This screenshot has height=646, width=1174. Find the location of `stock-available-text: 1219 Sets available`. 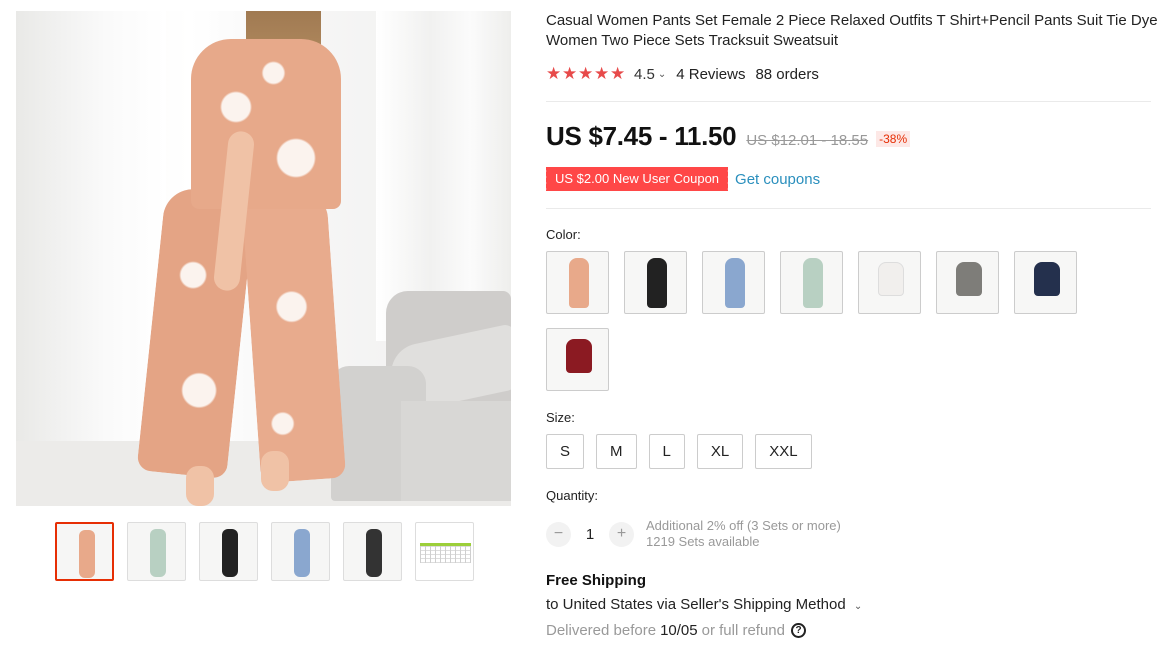

stock-available-text: 1219 Sets available is located at coordinates (703, 541).